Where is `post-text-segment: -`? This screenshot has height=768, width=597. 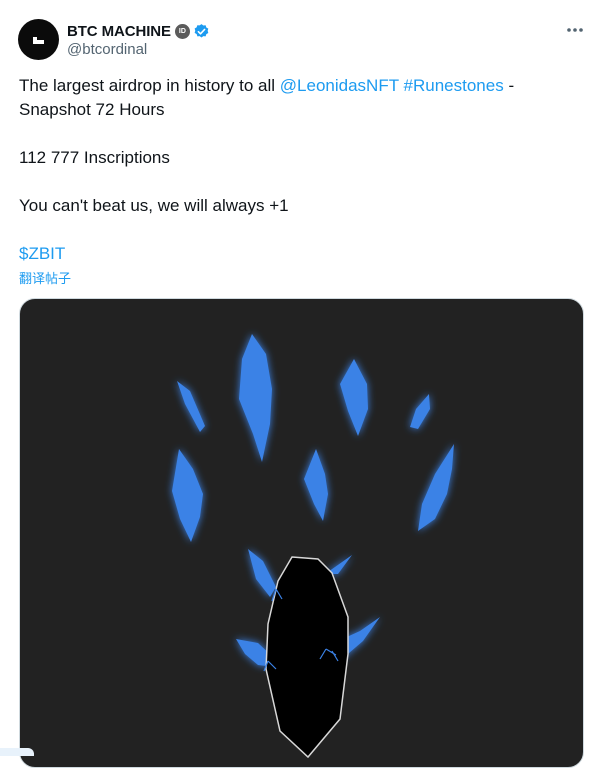
post-text-segment: - is located at coordinates (509, 85).